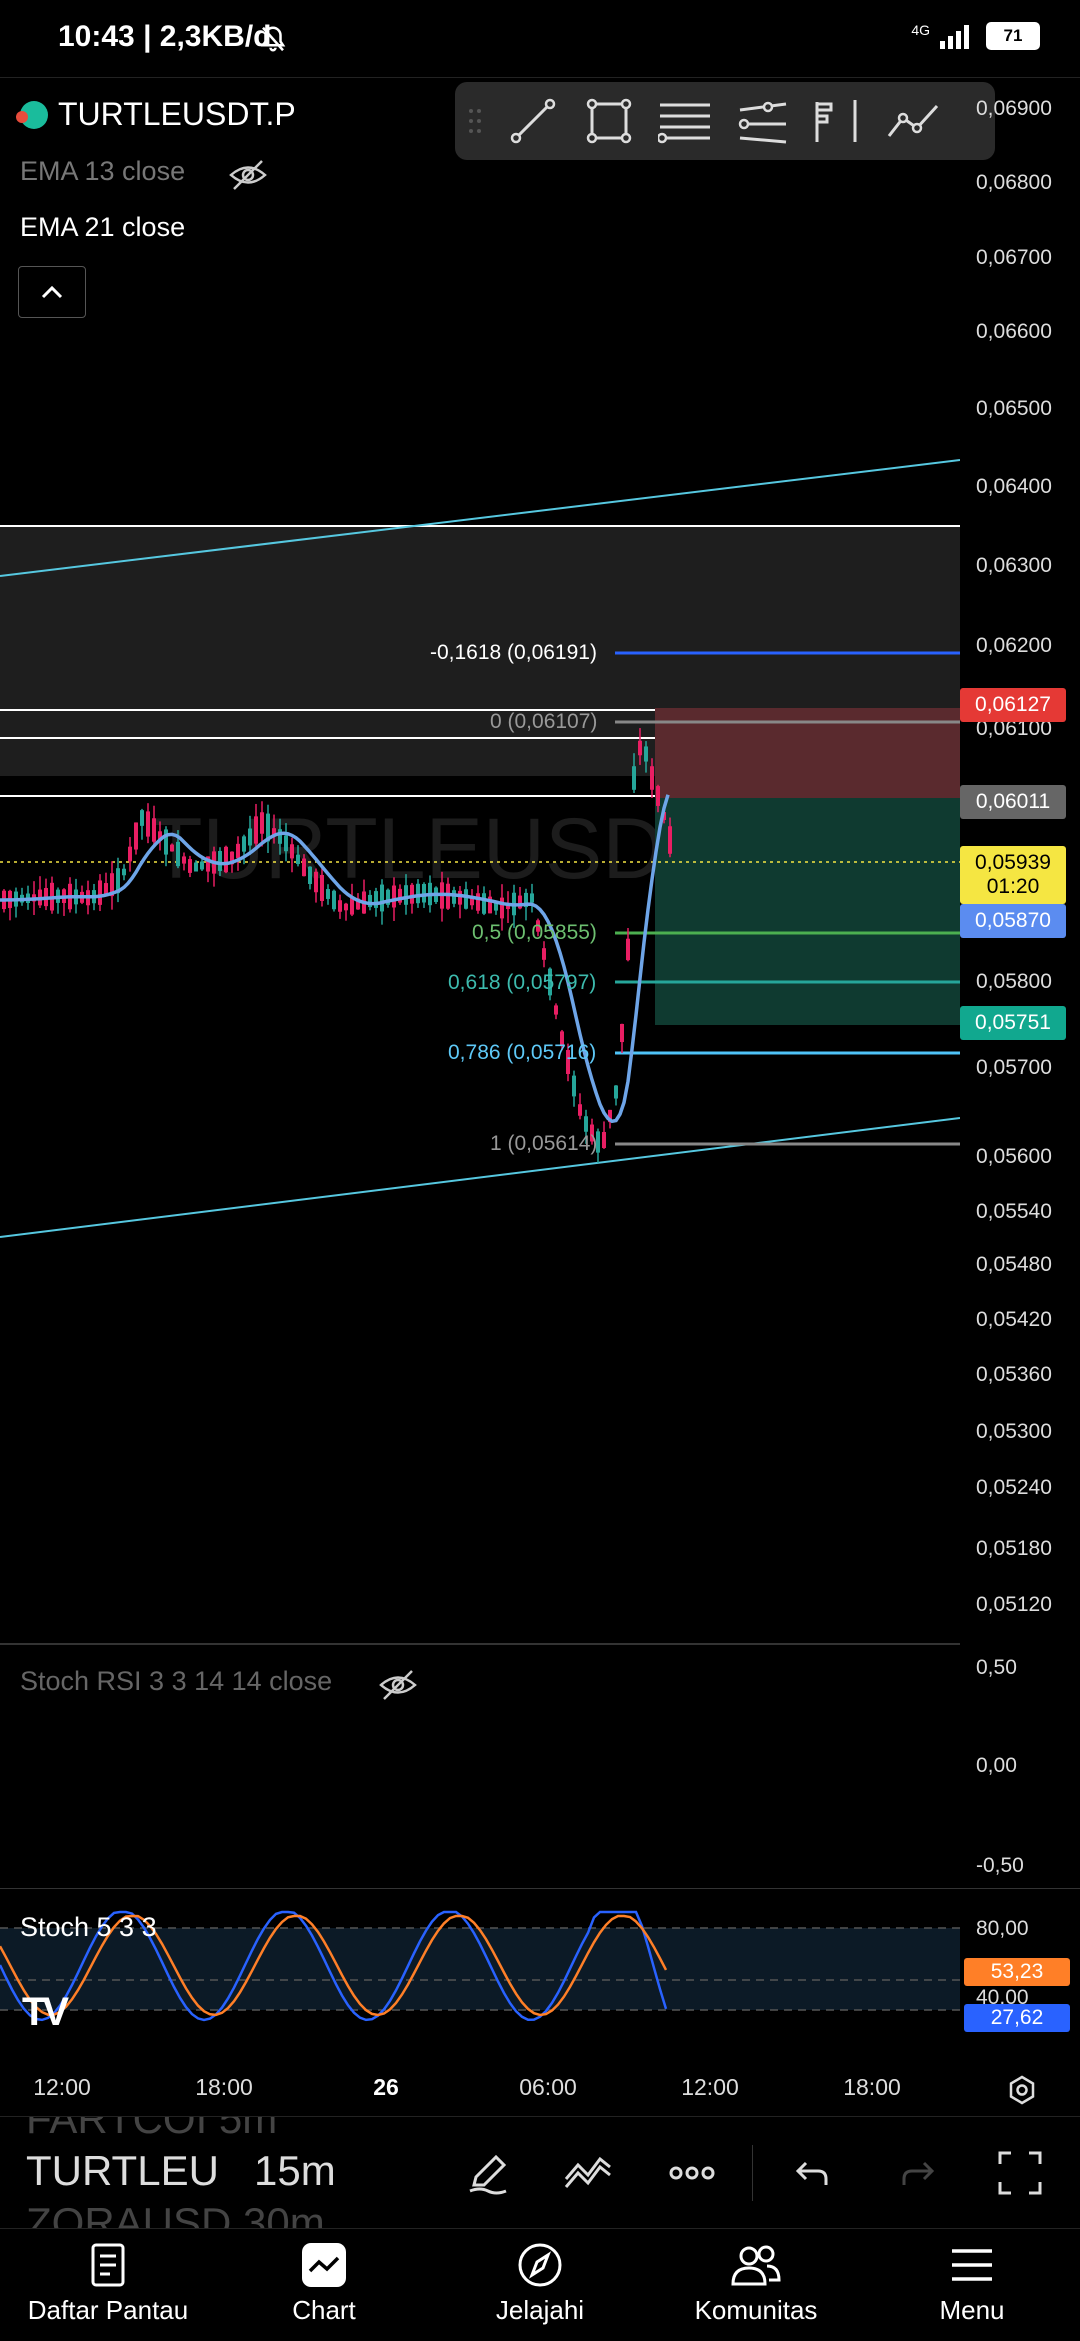  I want to click on nav-community: Komunitas, so click(756, 2289).